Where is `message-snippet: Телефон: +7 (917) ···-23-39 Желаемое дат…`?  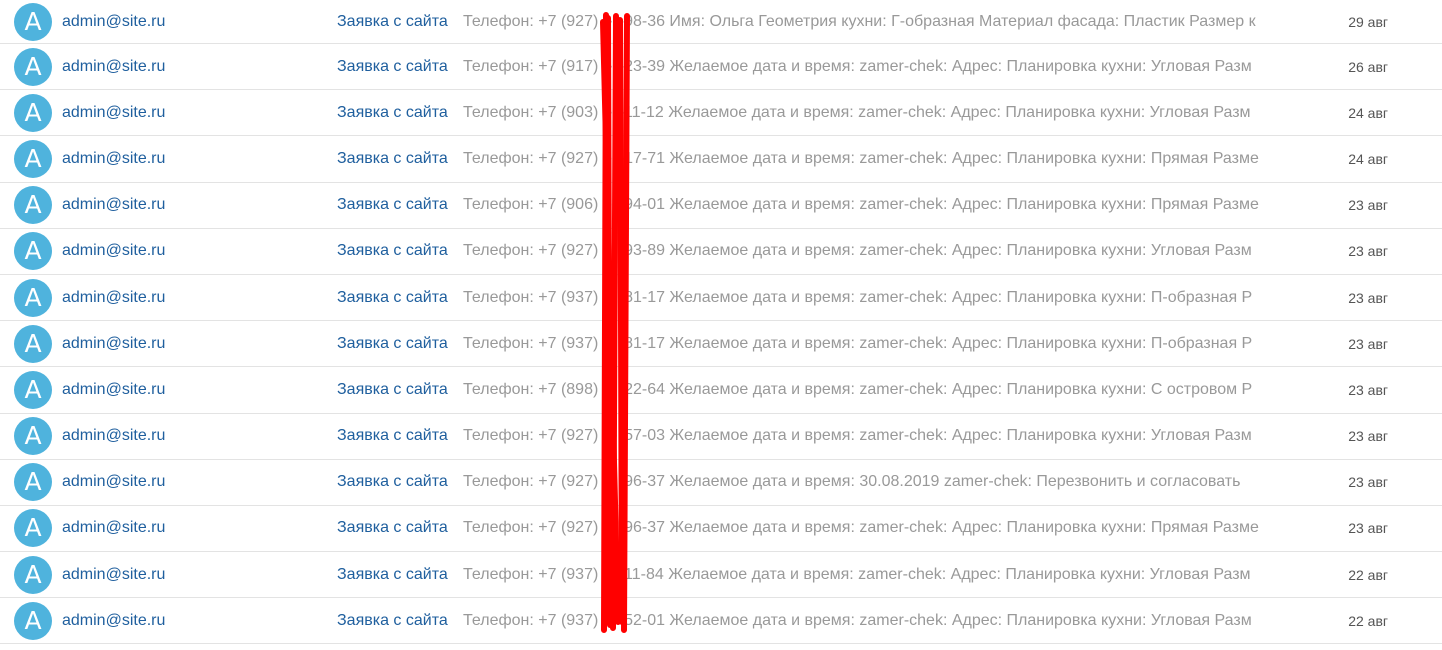 message-snippet: Телефон: +7 (917) ···-23-39 Желаемое дат… is located at coordinates (874, 67).